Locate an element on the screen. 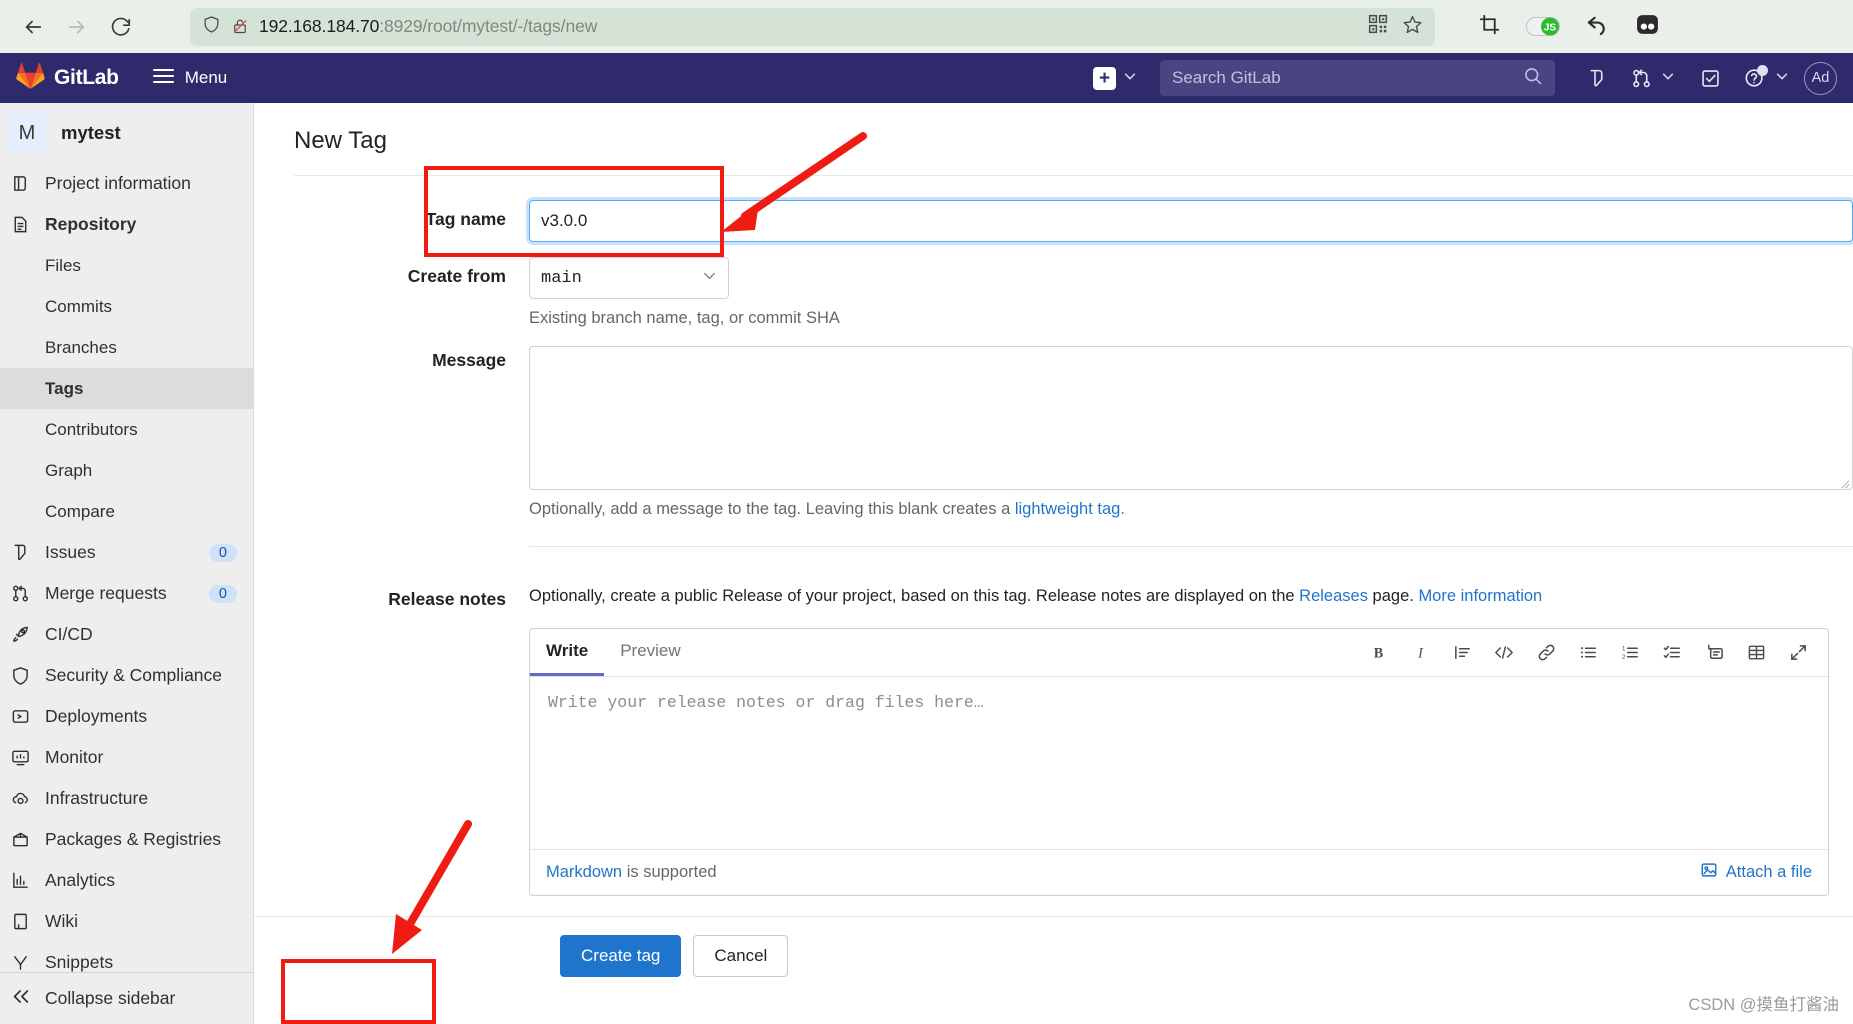 This screenshot has height=1024, width=1853. tag-name-input is located at coordinates (1191, 221).